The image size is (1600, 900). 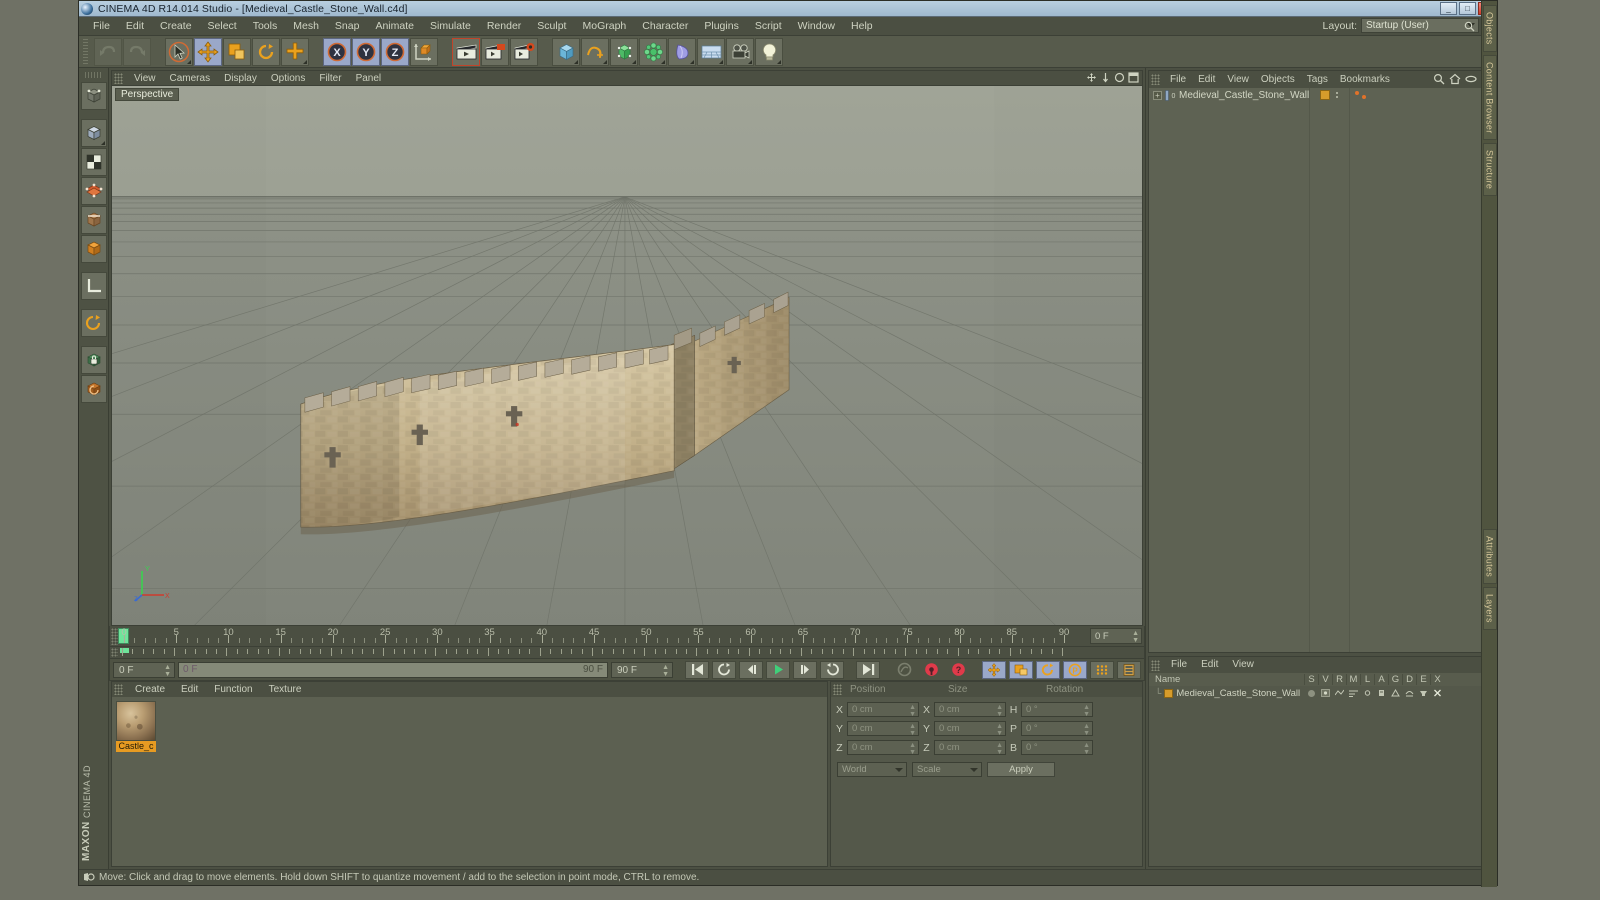 I want to click on render-view-button, so click(x=466, y=51).